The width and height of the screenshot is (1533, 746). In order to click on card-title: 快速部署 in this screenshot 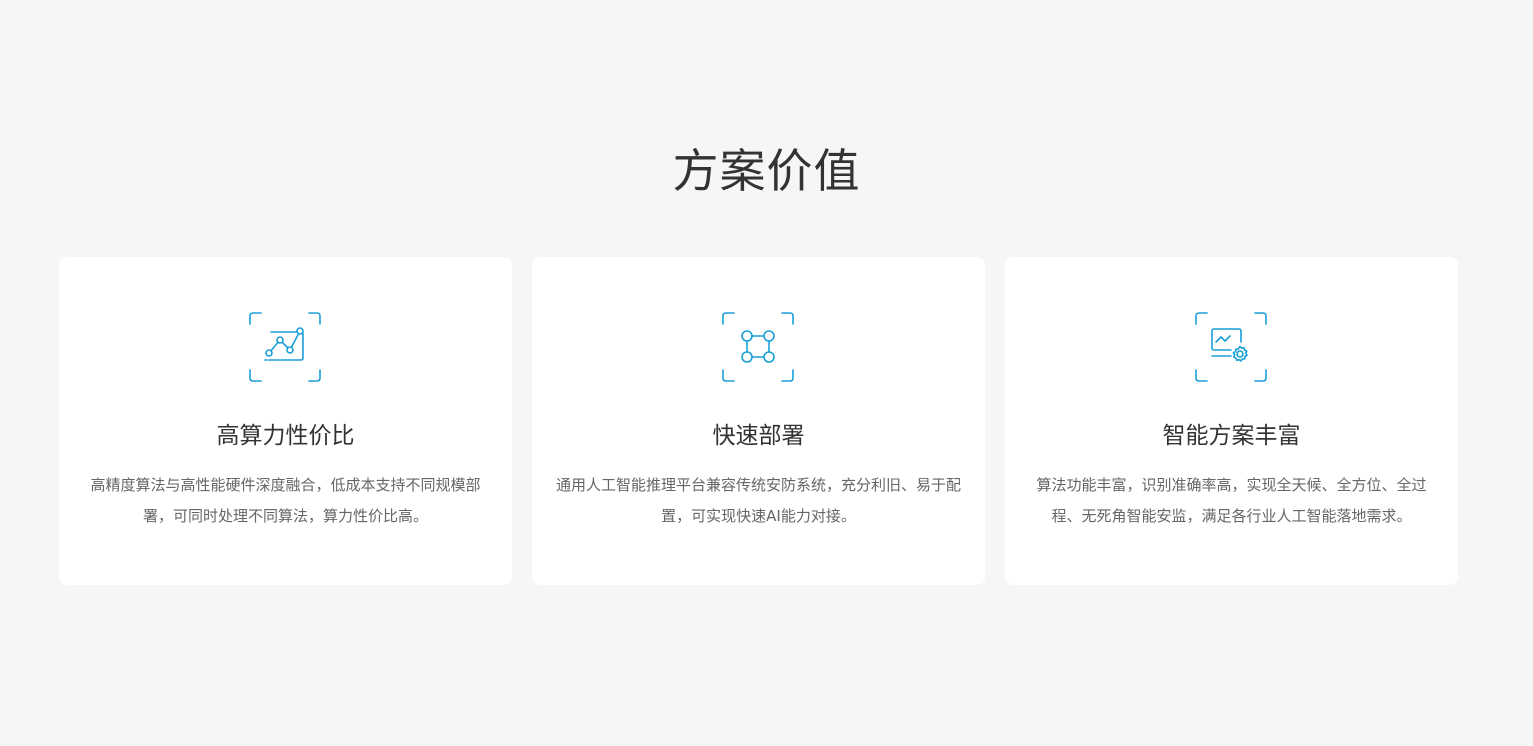, I will do `click(758, 436)`.